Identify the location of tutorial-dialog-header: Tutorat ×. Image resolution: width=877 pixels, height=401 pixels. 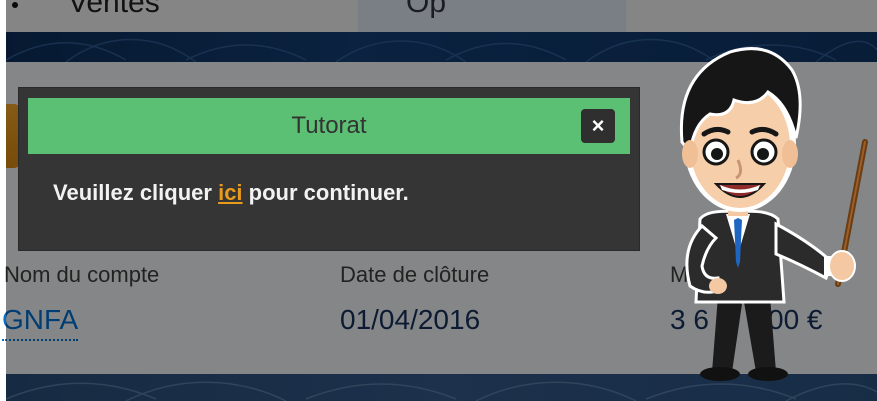
(329, 126).